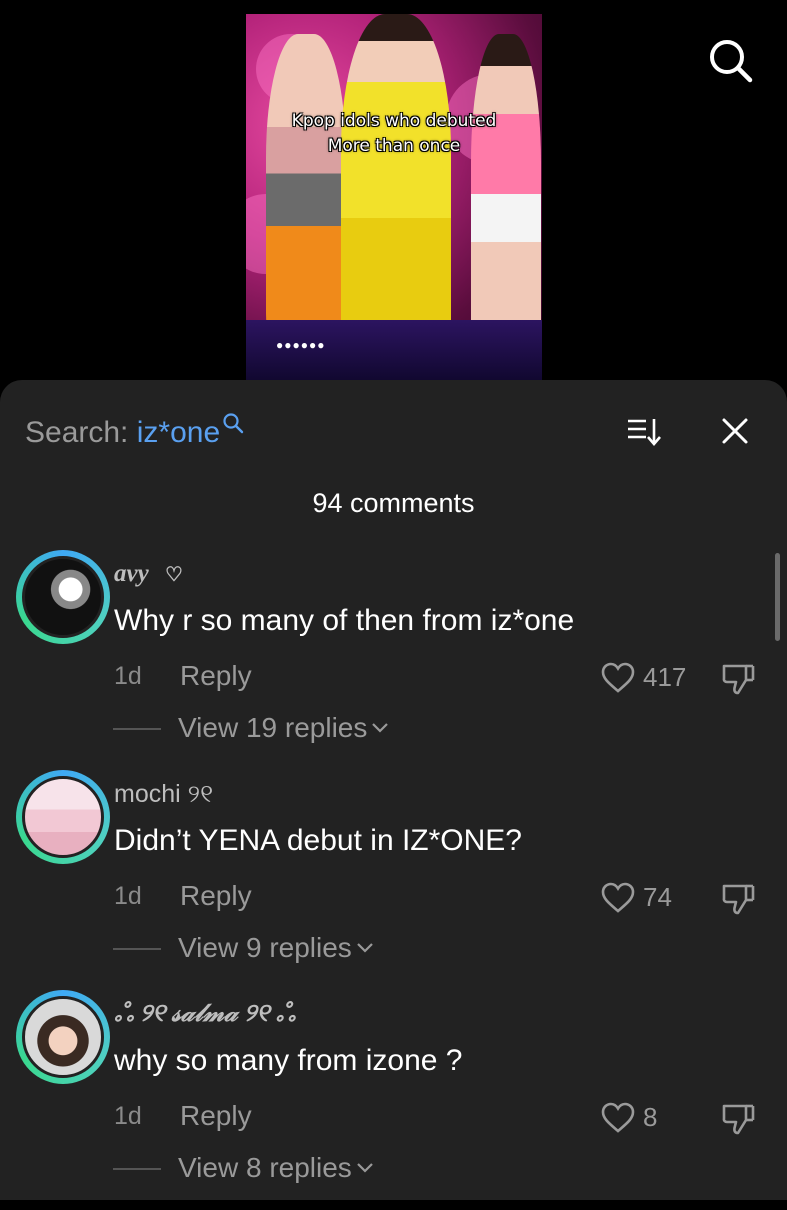  Describe the element at coordinates (644, 431) in the screenshot. I see `sort-icon` at that location.